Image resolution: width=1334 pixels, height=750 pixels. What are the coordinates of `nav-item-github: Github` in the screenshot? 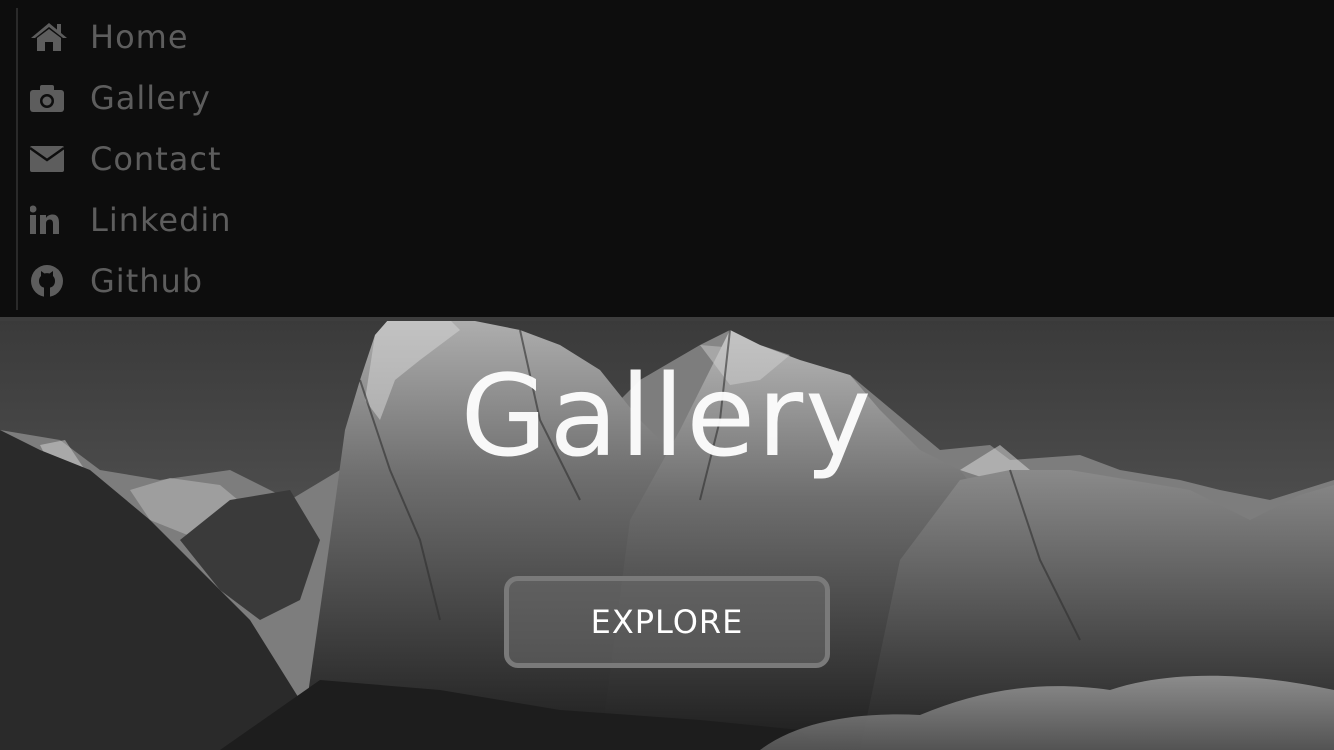 It's located at (131, 280).